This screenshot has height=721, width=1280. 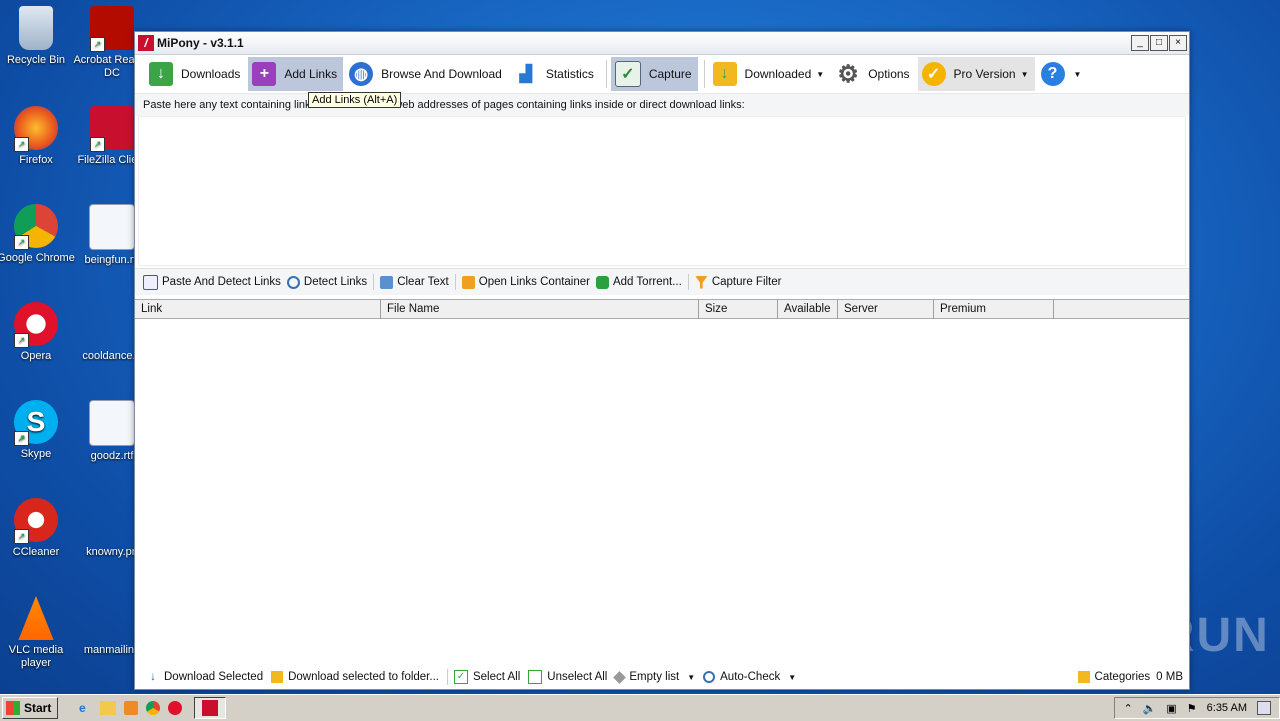 What do you see at coordinates (1159, 43) in the screenshot?
I see `maximize-button: □` at bounding box center [1159, 43].